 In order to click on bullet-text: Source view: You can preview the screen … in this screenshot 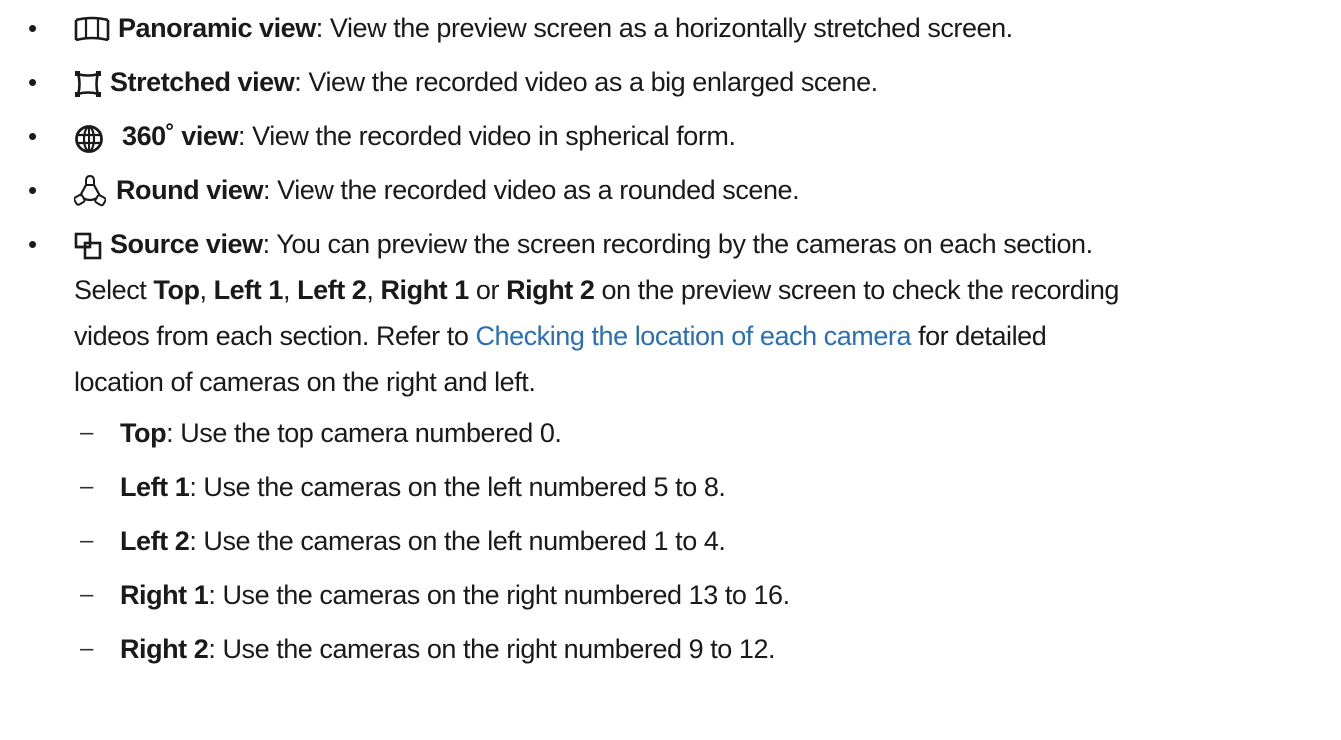, I will do `click(601, 244)`.